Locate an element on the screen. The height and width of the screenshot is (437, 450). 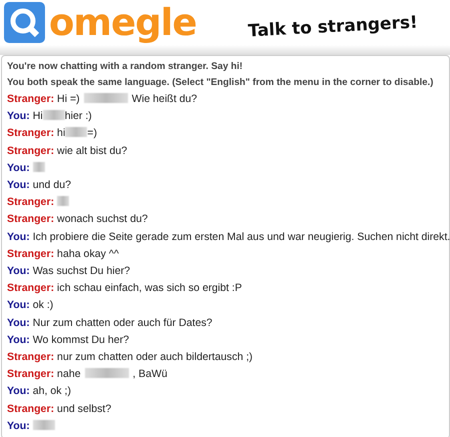
logo-text: omegle is located at coordinates (122, 22).